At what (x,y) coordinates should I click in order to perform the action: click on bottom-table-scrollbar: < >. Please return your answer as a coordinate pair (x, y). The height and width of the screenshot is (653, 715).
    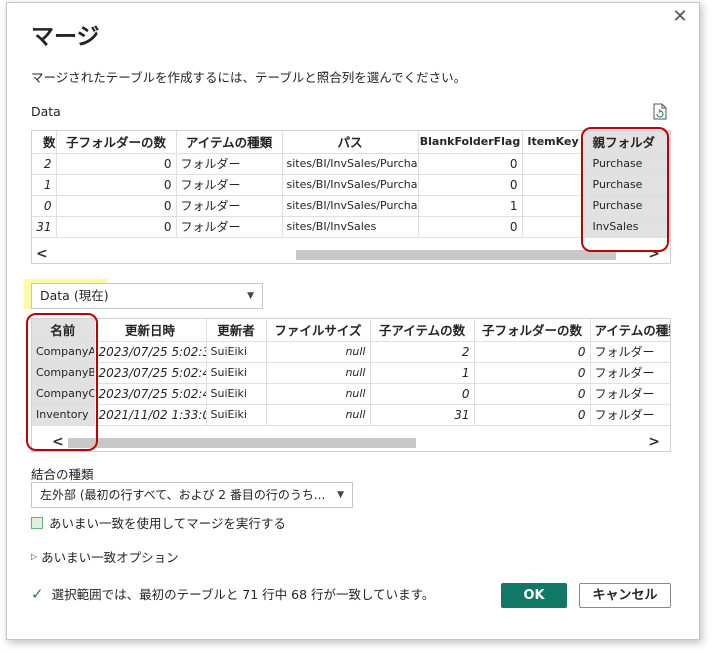
    Looking at the image, I should click on (351, 442).